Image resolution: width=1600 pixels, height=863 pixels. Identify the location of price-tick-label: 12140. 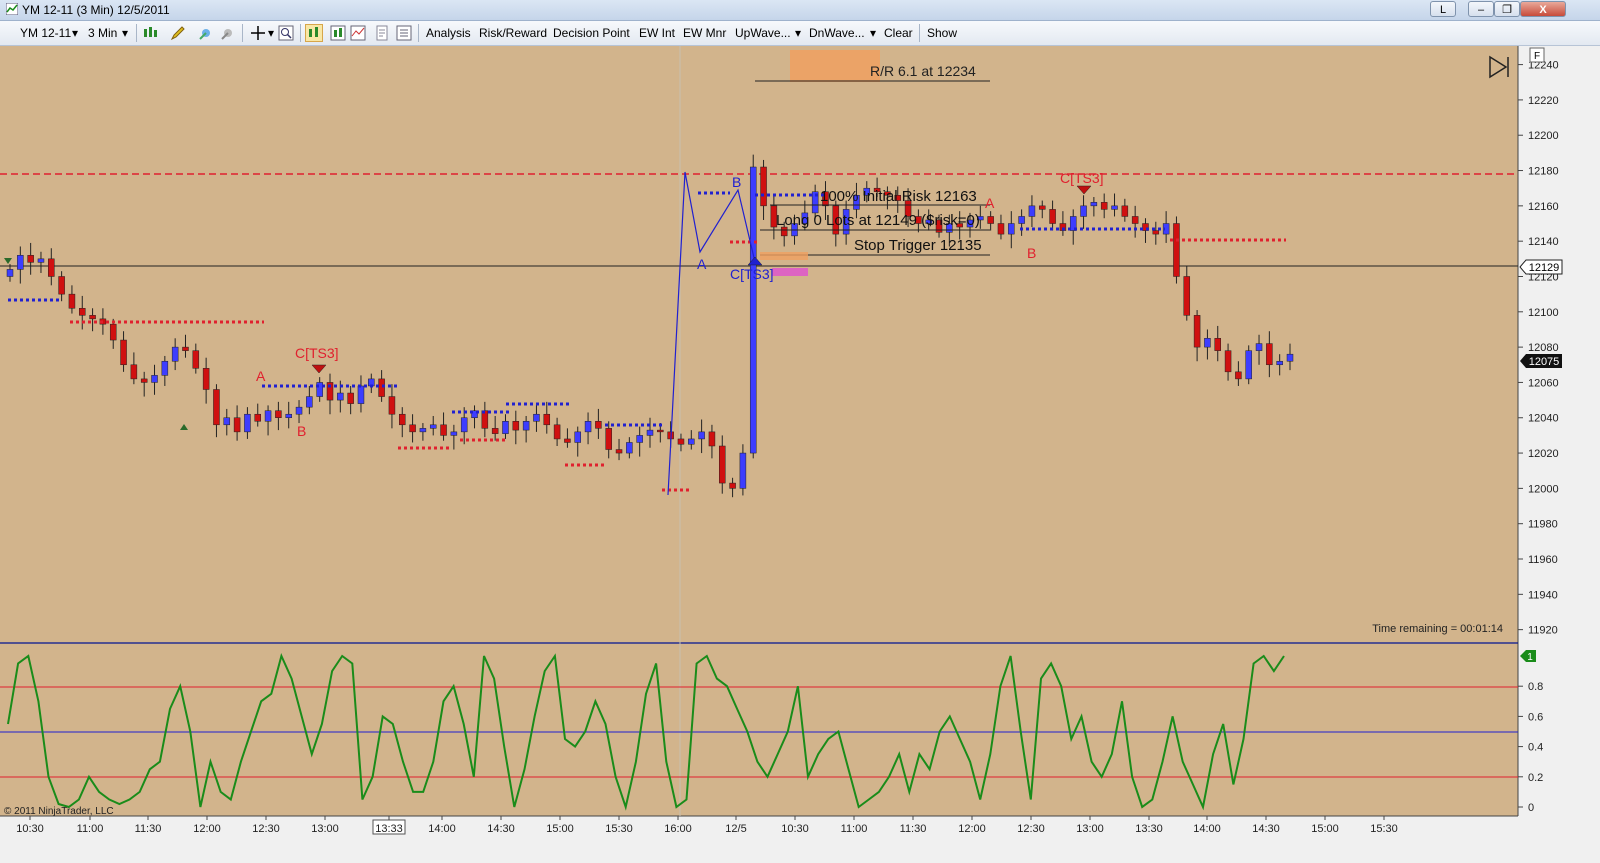
(1543, 242).